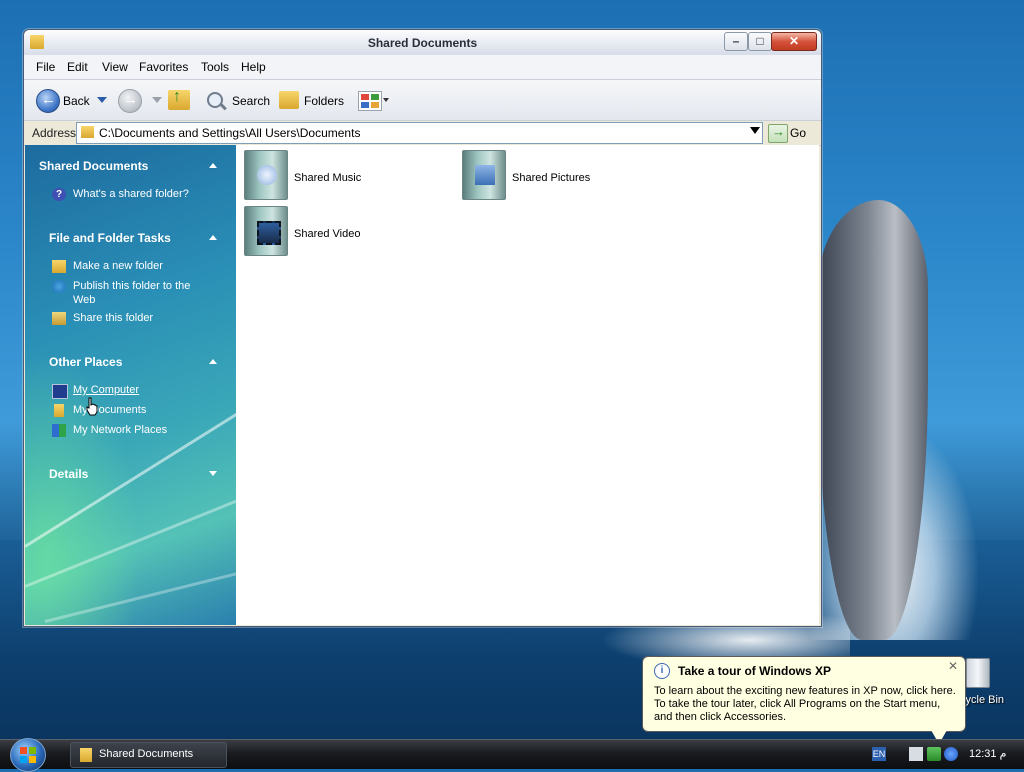  Describe the element at coordinates (85, 362) in the screenshot. I see `section-other-places: Other Places` at that location.